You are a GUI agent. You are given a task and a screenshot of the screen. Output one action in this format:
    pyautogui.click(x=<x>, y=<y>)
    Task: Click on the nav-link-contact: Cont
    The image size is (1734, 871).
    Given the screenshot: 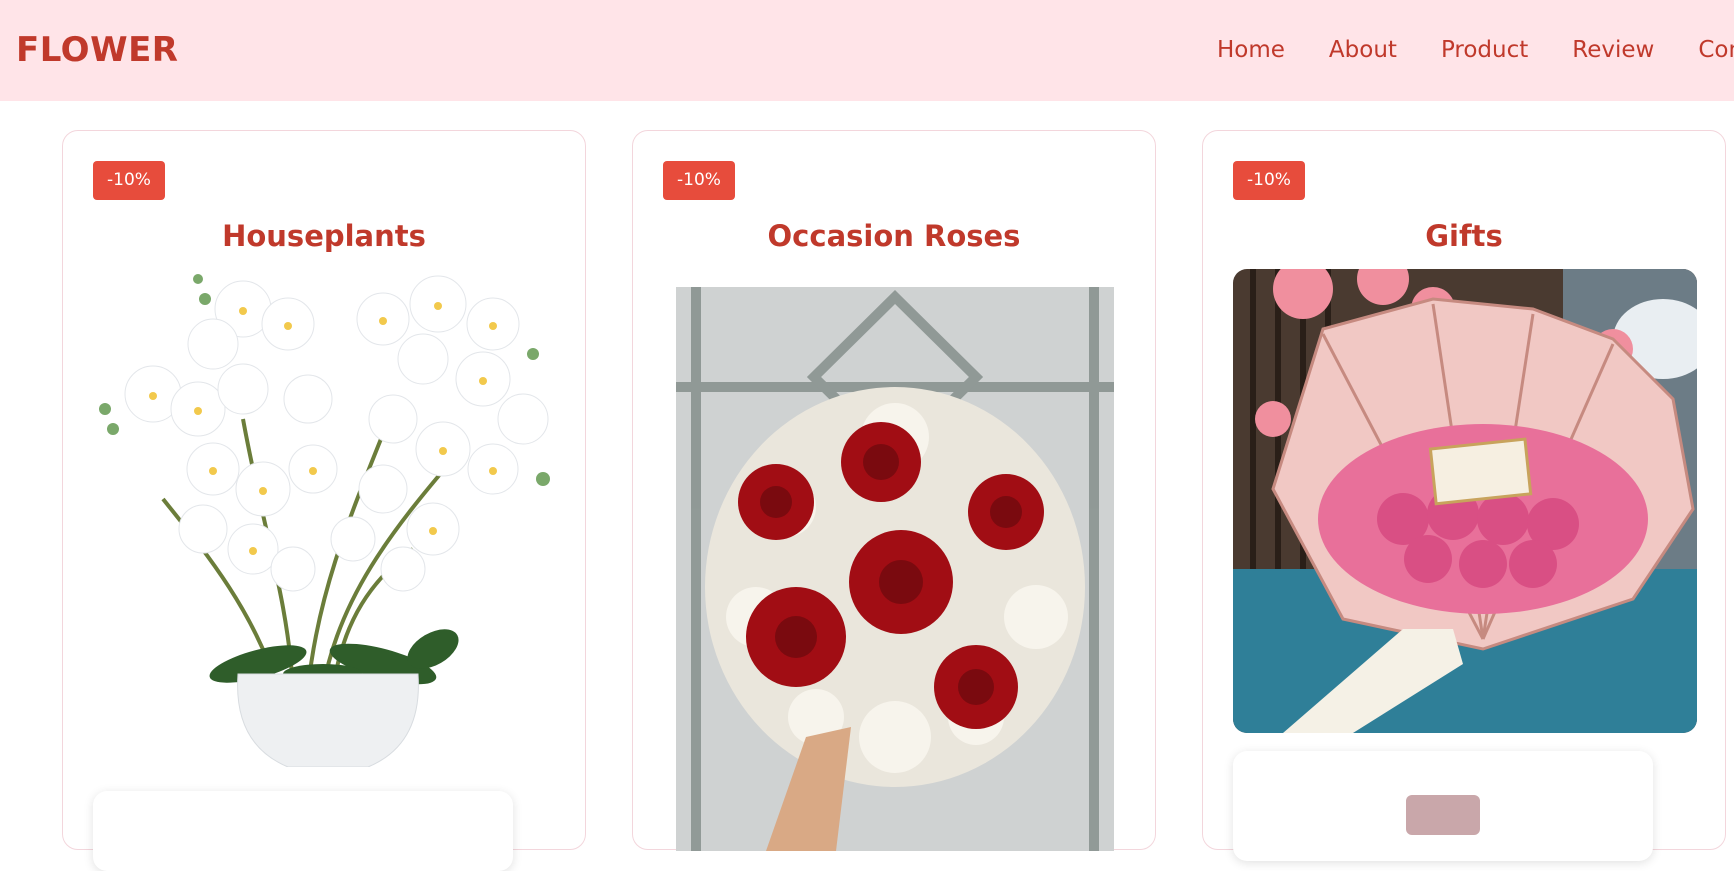 What is the action you would take?
    pyautogui.click(x=1716, y=50)
    